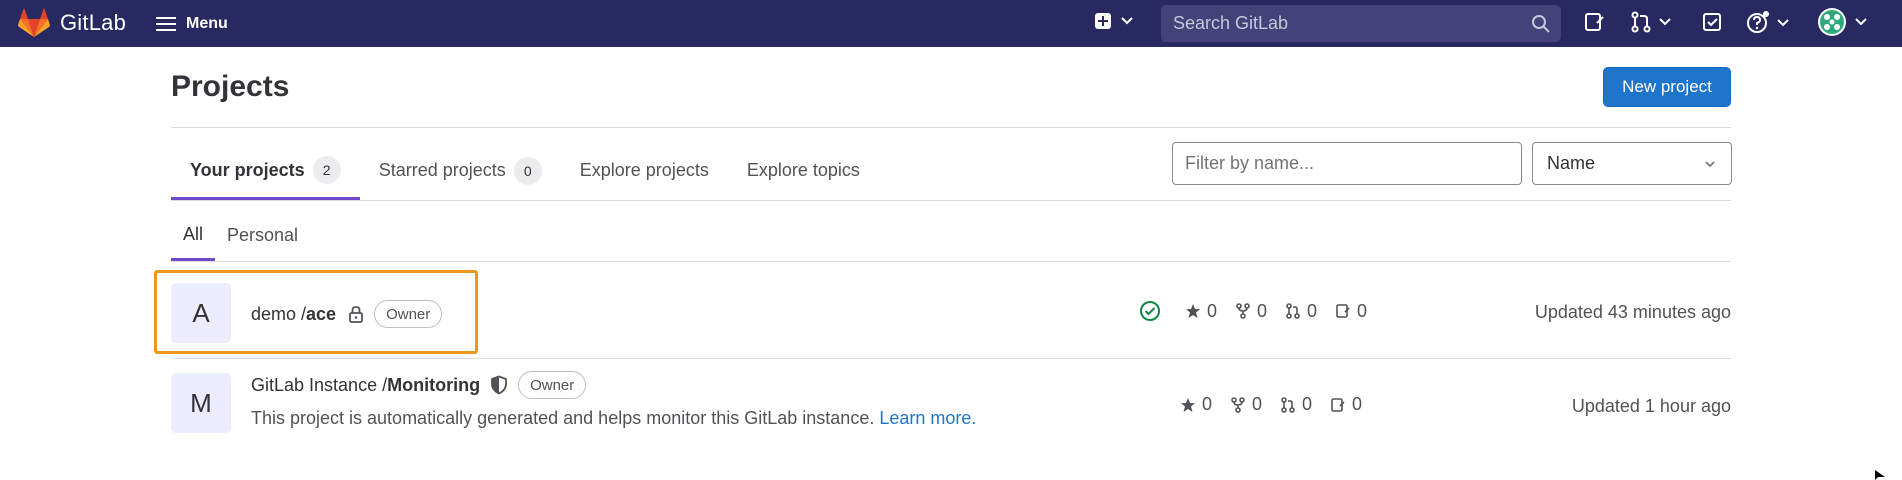 This screenshot has height=480, width=1902. I want to click on pipeline-status, so click(1153, 311).